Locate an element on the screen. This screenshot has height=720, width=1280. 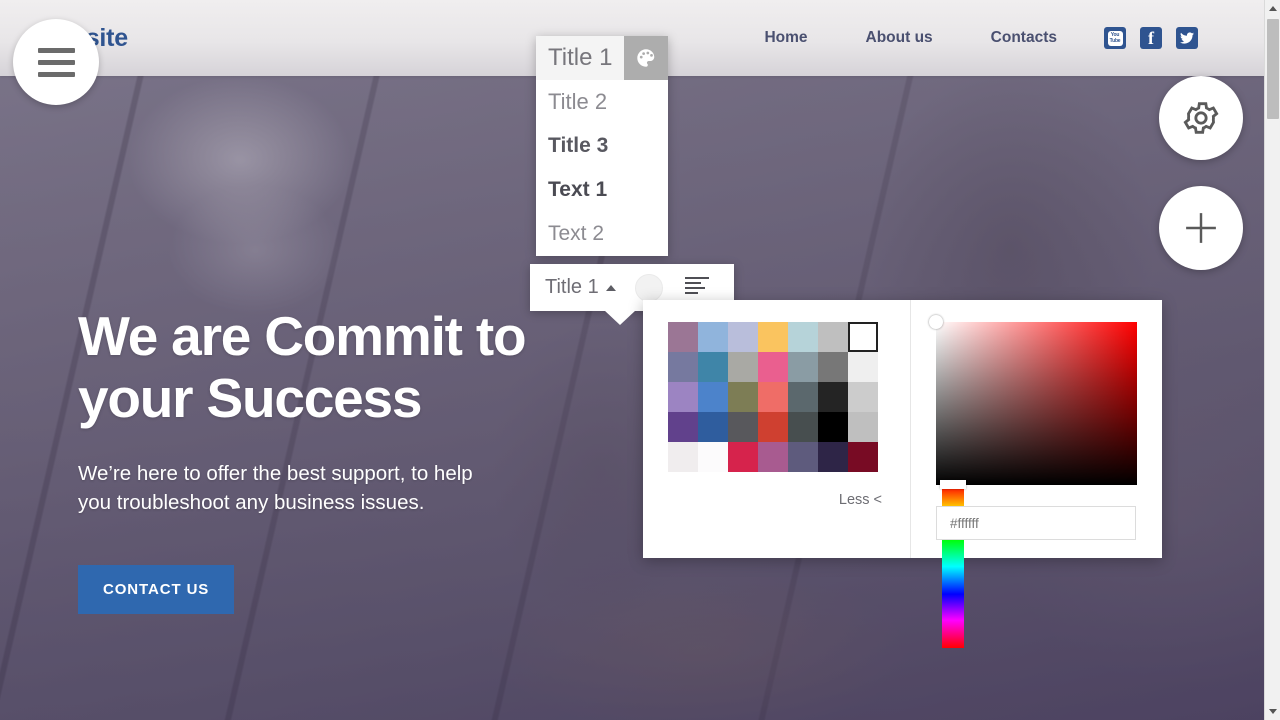
saturation-value-gradient is located at coordinates (1036, 403).